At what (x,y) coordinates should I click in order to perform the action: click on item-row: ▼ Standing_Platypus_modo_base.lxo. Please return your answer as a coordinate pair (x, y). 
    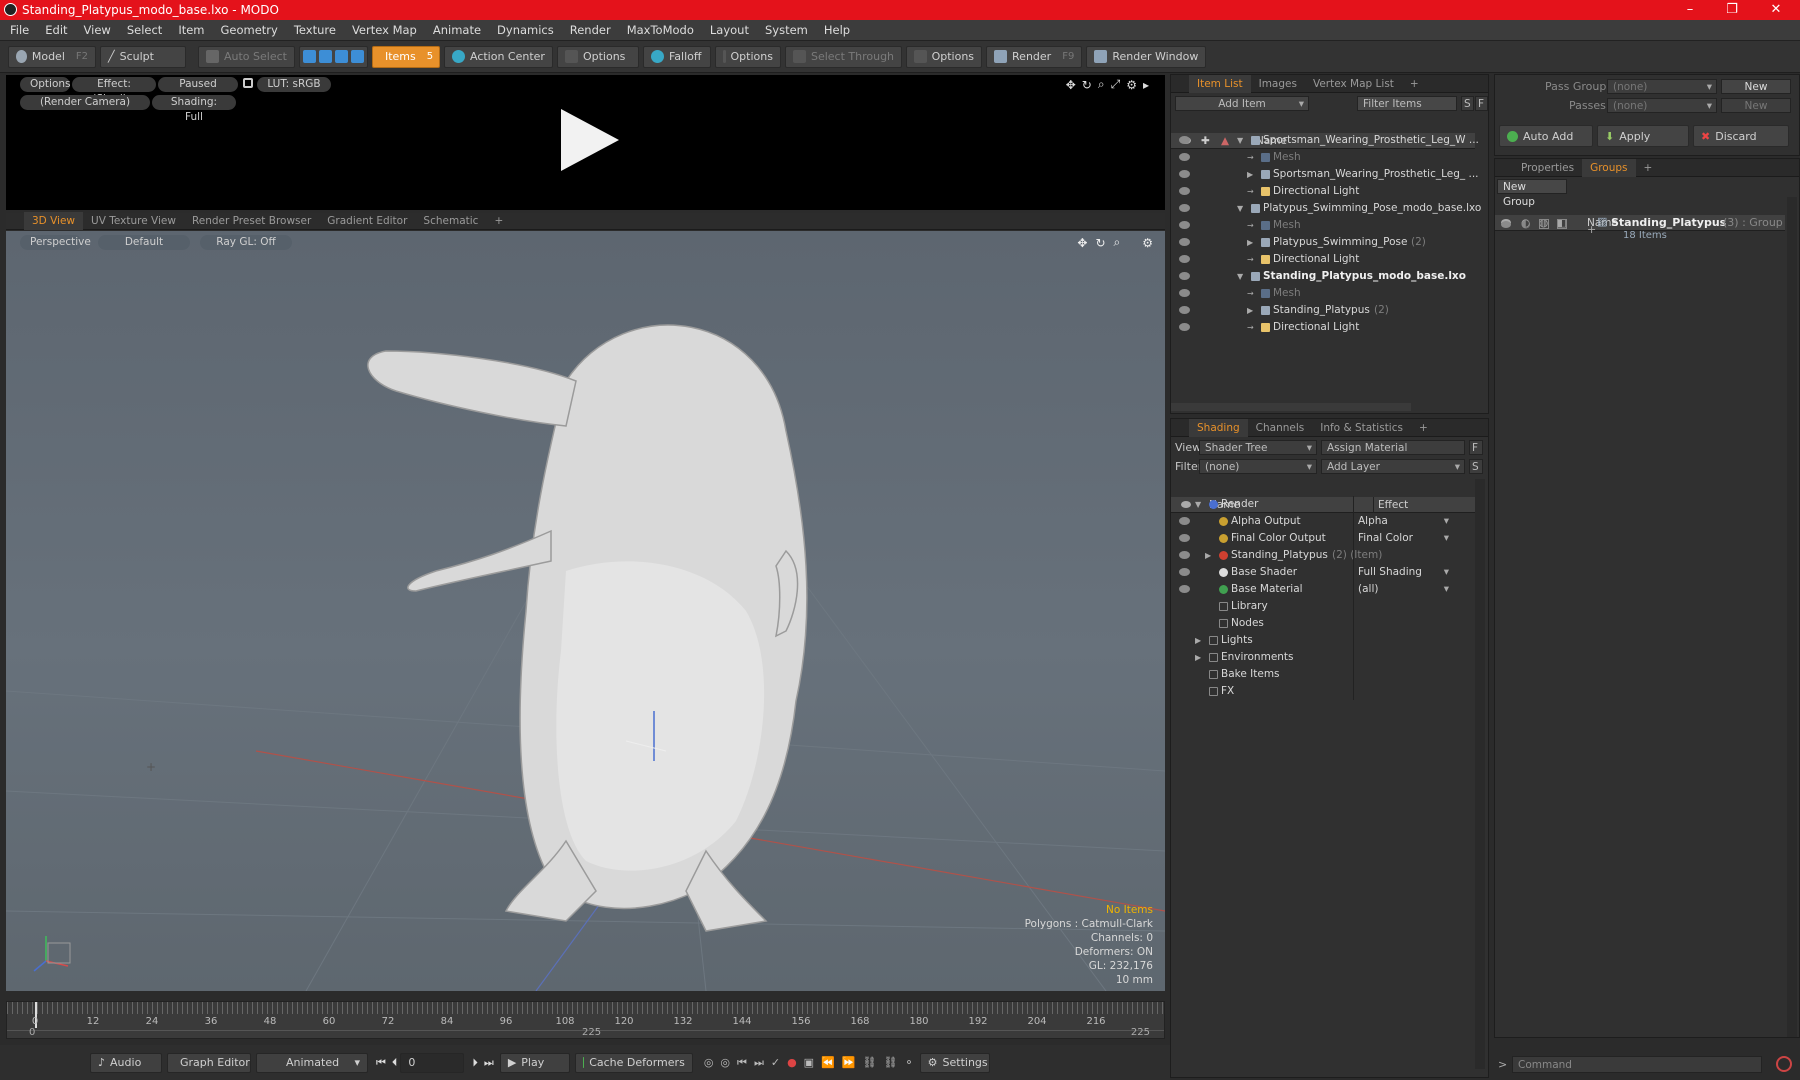
    Looking at the image, I should click on (1329, 276).